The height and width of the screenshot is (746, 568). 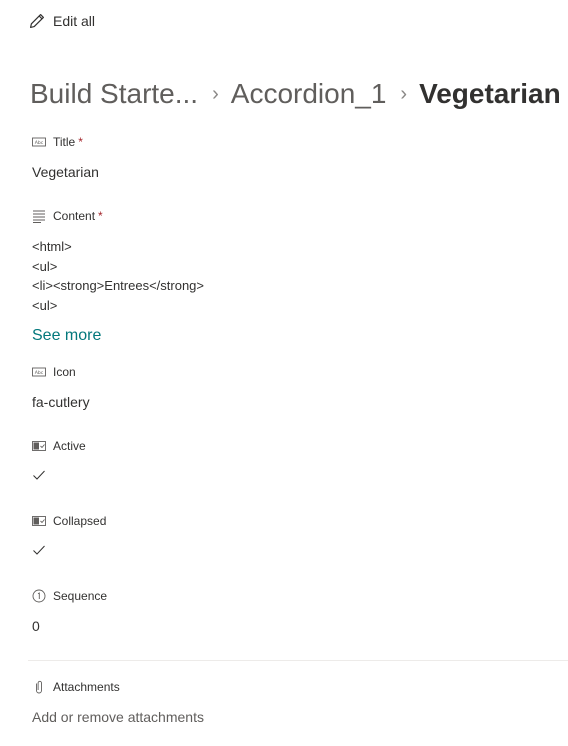 What do you see at coordinates (490, 93) in the screenshot?
I see `page-title: Vegetarian` at bounding box center [490, 93].